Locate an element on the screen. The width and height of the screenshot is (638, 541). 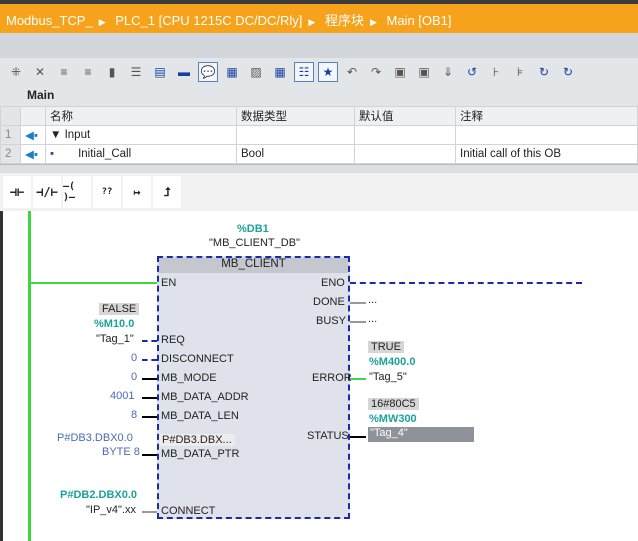
col-default: 默认值 is located at coordinates (405, 116).